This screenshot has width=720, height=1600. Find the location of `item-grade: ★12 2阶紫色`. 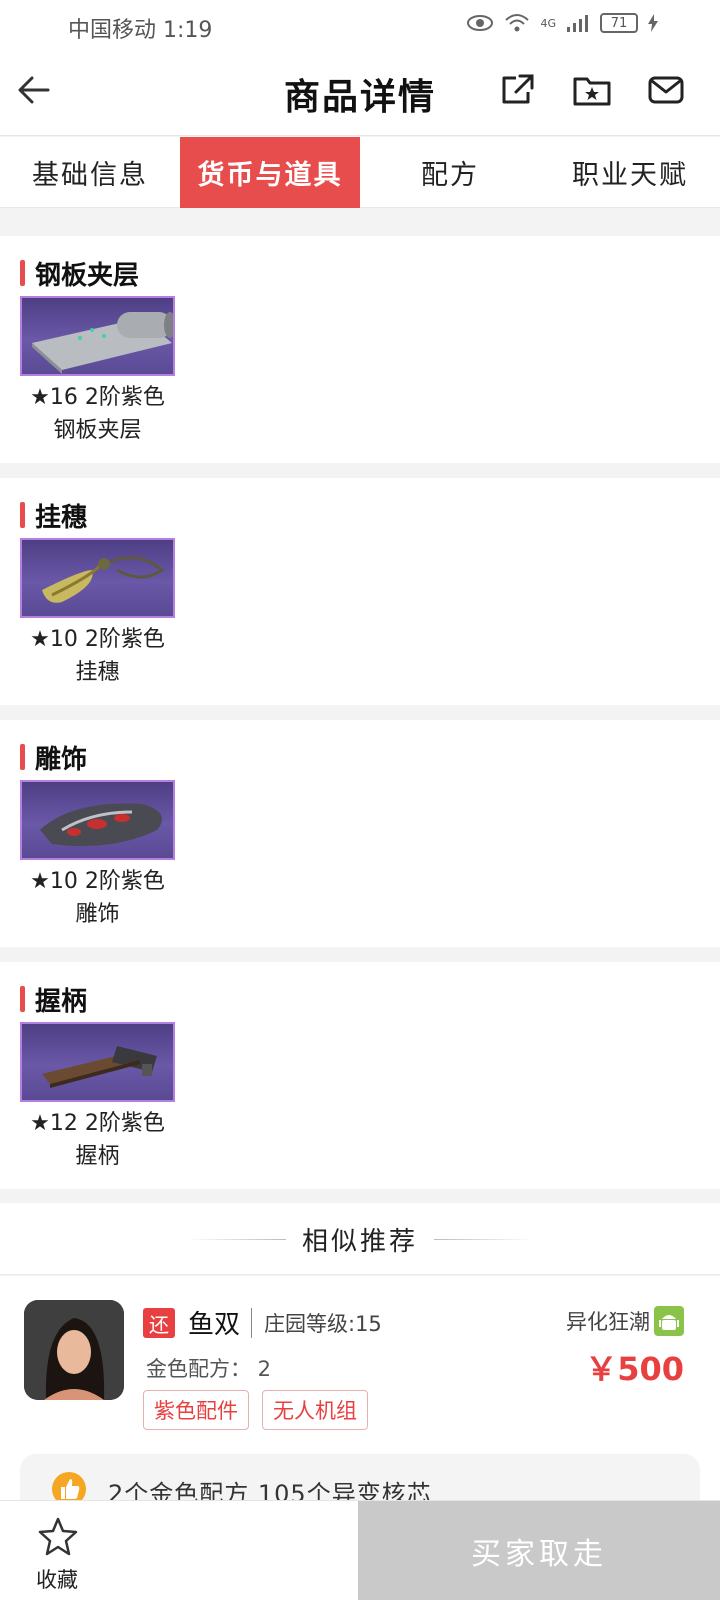

item-grade: ★12 2阶紫色 is located at coordinates (97, 1123).